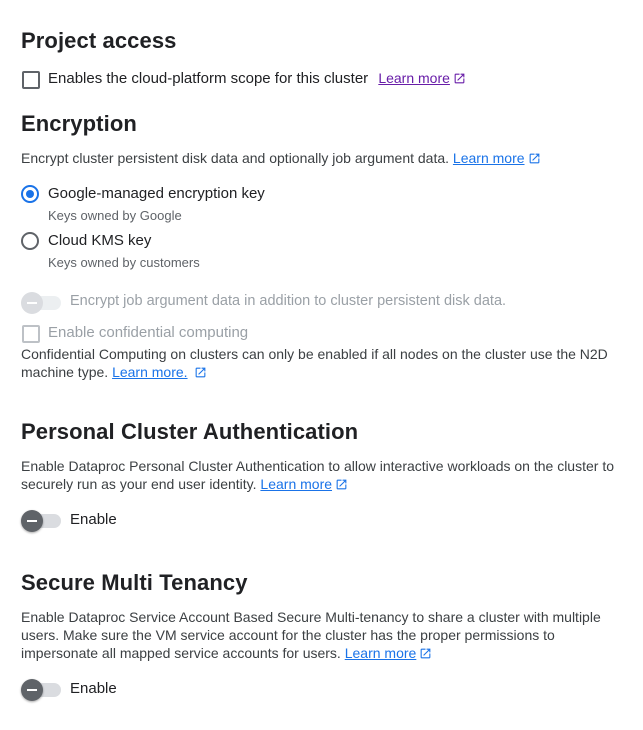 The height and width of the screenshot is (730, 643). What do you see at coordinates (30, 241) in the screenshot?
I see `cloud-kms-key-radio` at bounding box center [30, 241].